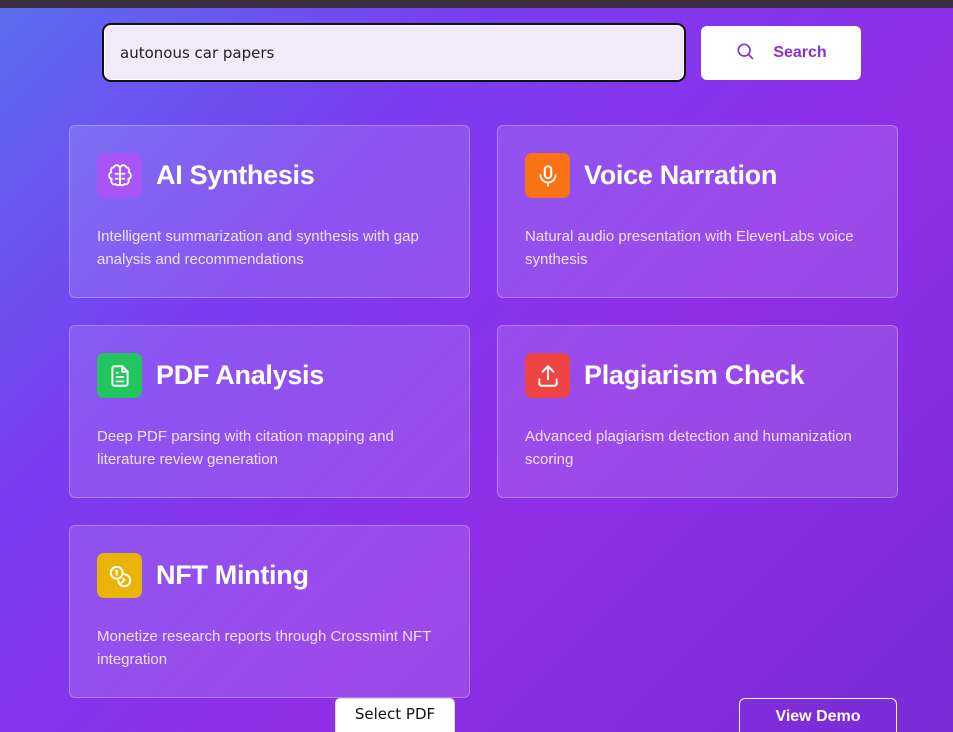 The width and height of the screenshot is (953, 732). What do you see at coordinates (235, 175) in the screenshot?
I see `feature-title: AI Synthesis` at bounding box center [235, 175].